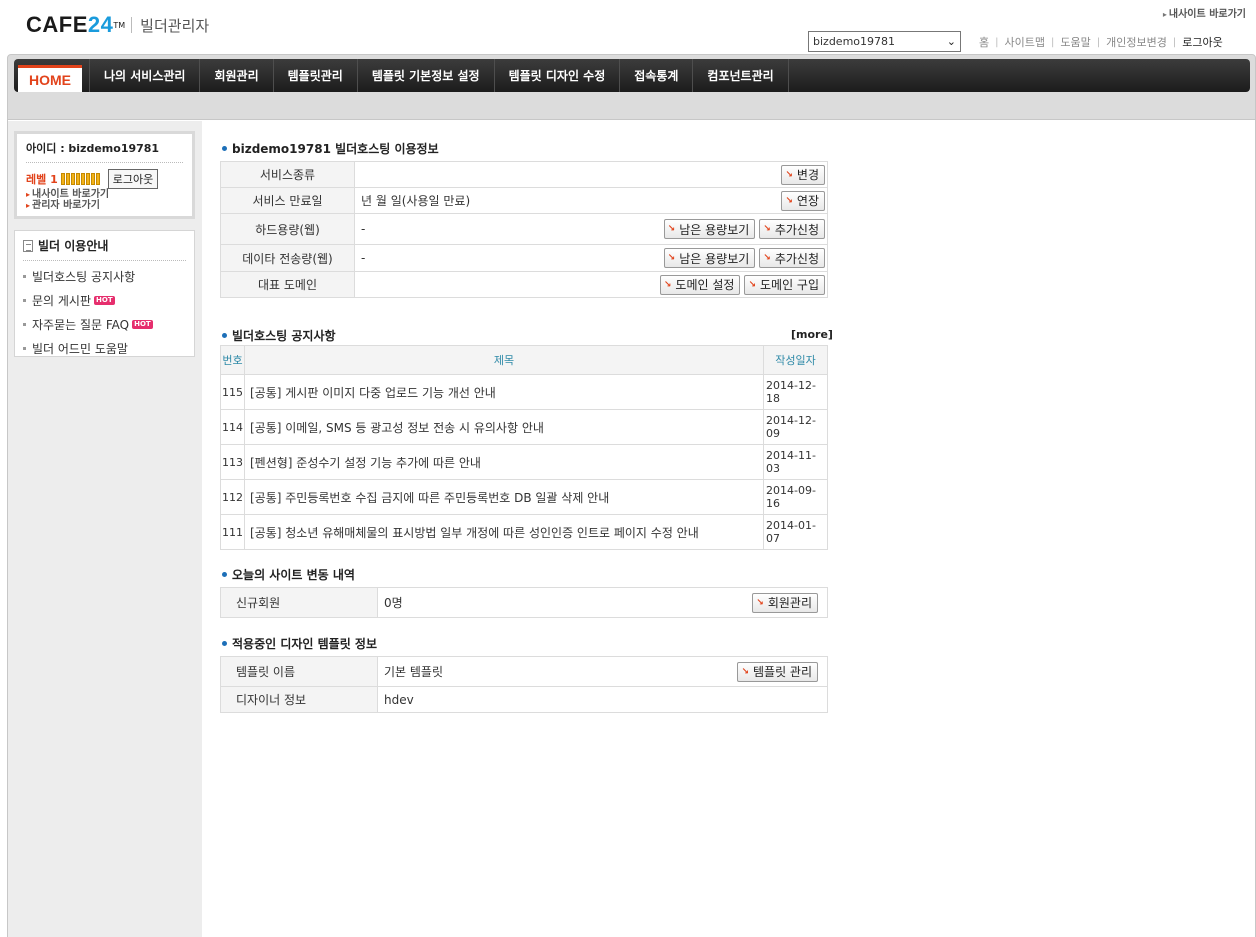 This screenshot has height=937, width=1256. Describe the element at coordinates (558, 75) in the screenshot. I see `nav-template-design: 템플릿 디자인 수정` at that location.